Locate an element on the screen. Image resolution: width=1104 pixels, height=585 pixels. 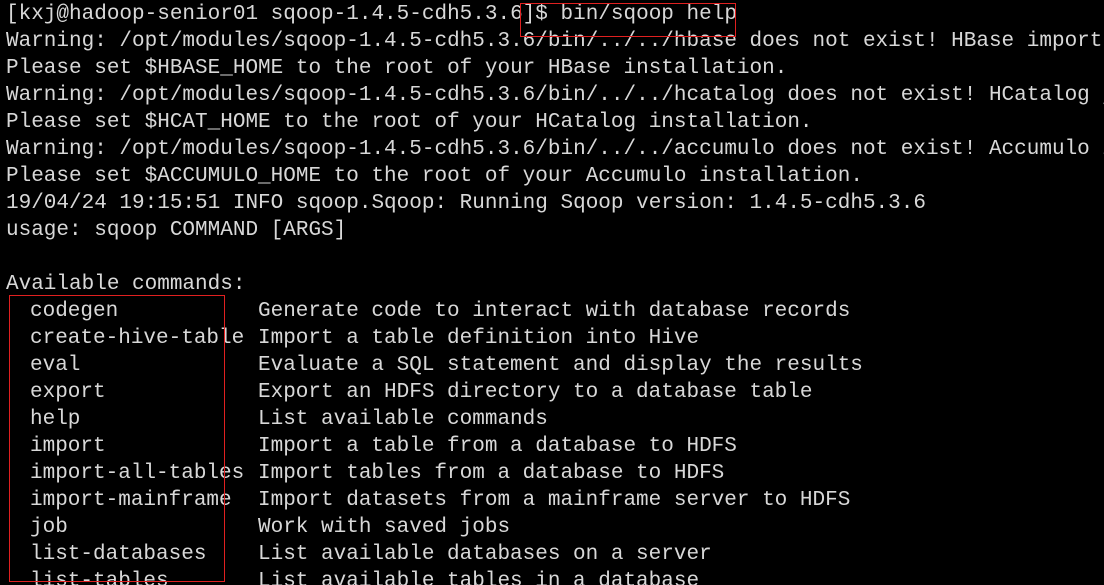
command-description: List available tables in a database is located at coordinates (479, 577).